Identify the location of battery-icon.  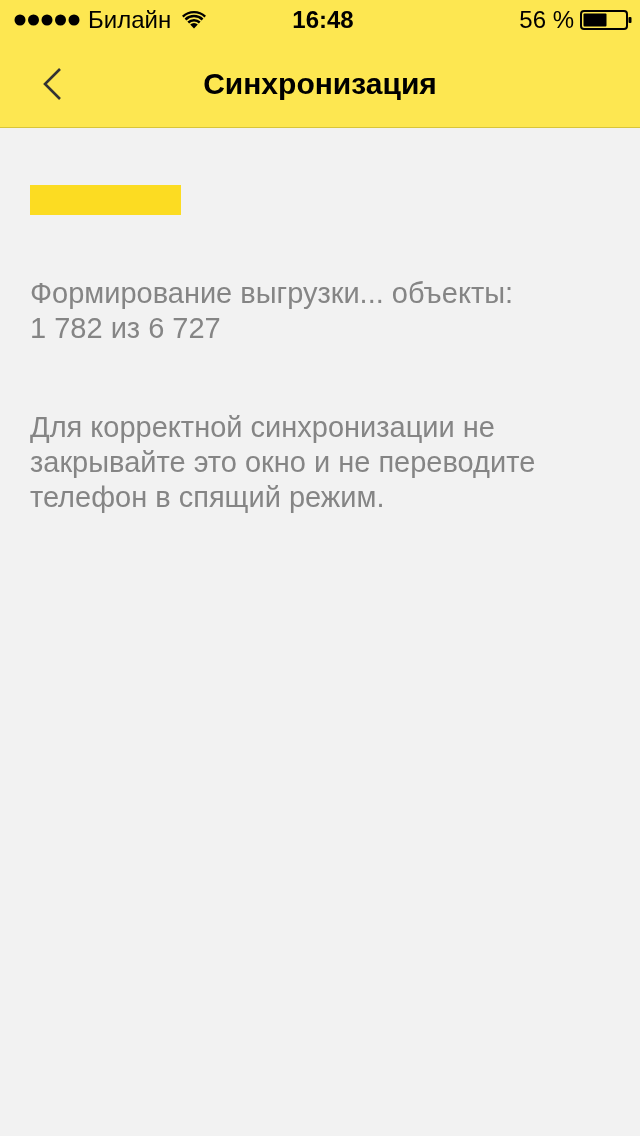
(606, 20).